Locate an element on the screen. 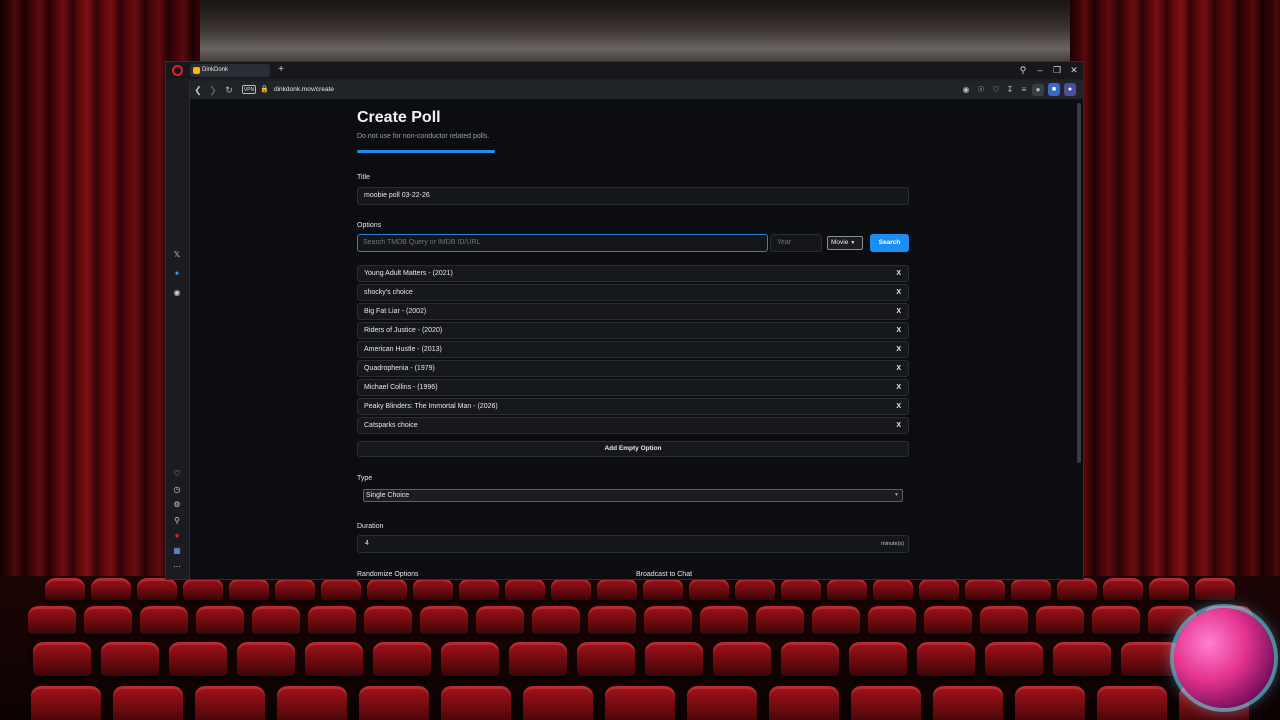 The width and height of the screenshot is (1280, 720). option-item: Quadrophenia - (1979) X is located at coordinates (633, 368).